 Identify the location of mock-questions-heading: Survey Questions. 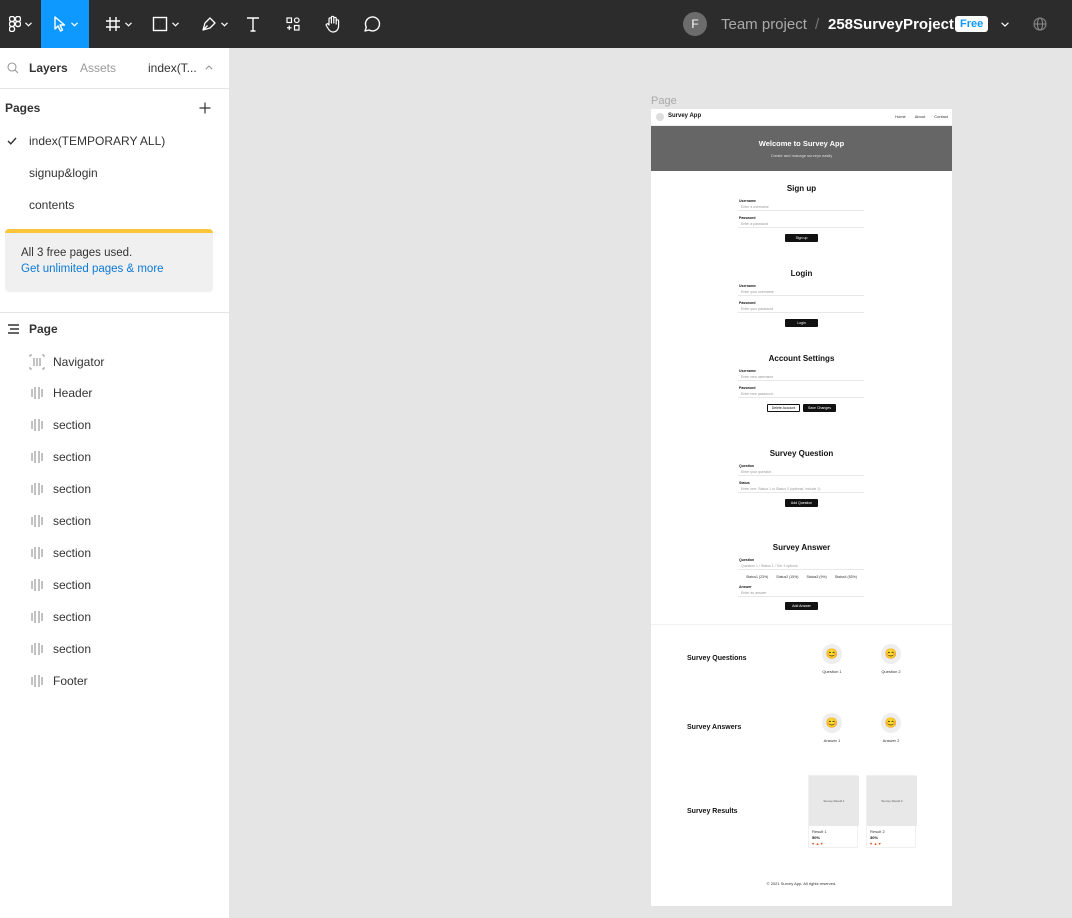
(717, 658).